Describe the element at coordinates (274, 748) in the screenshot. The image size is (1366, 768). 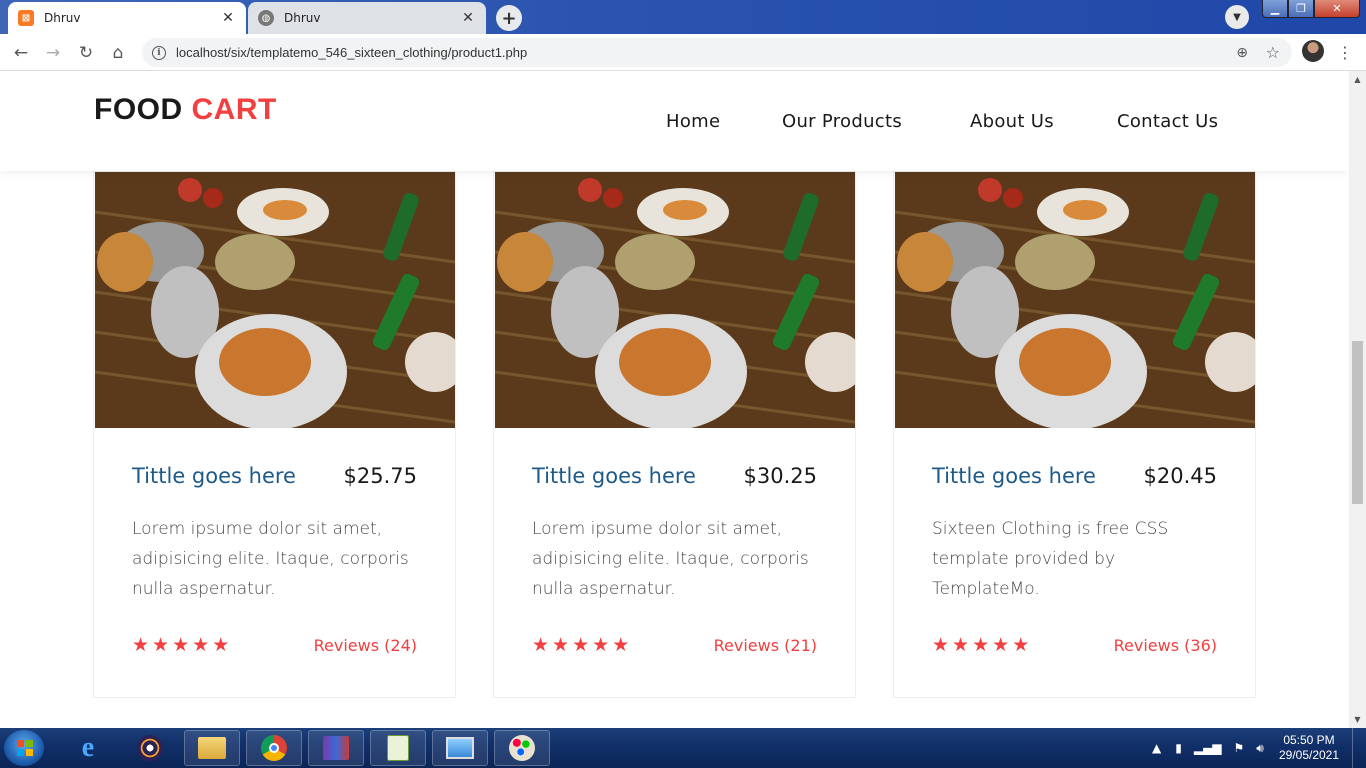
I see `chrome-icon` at that location.